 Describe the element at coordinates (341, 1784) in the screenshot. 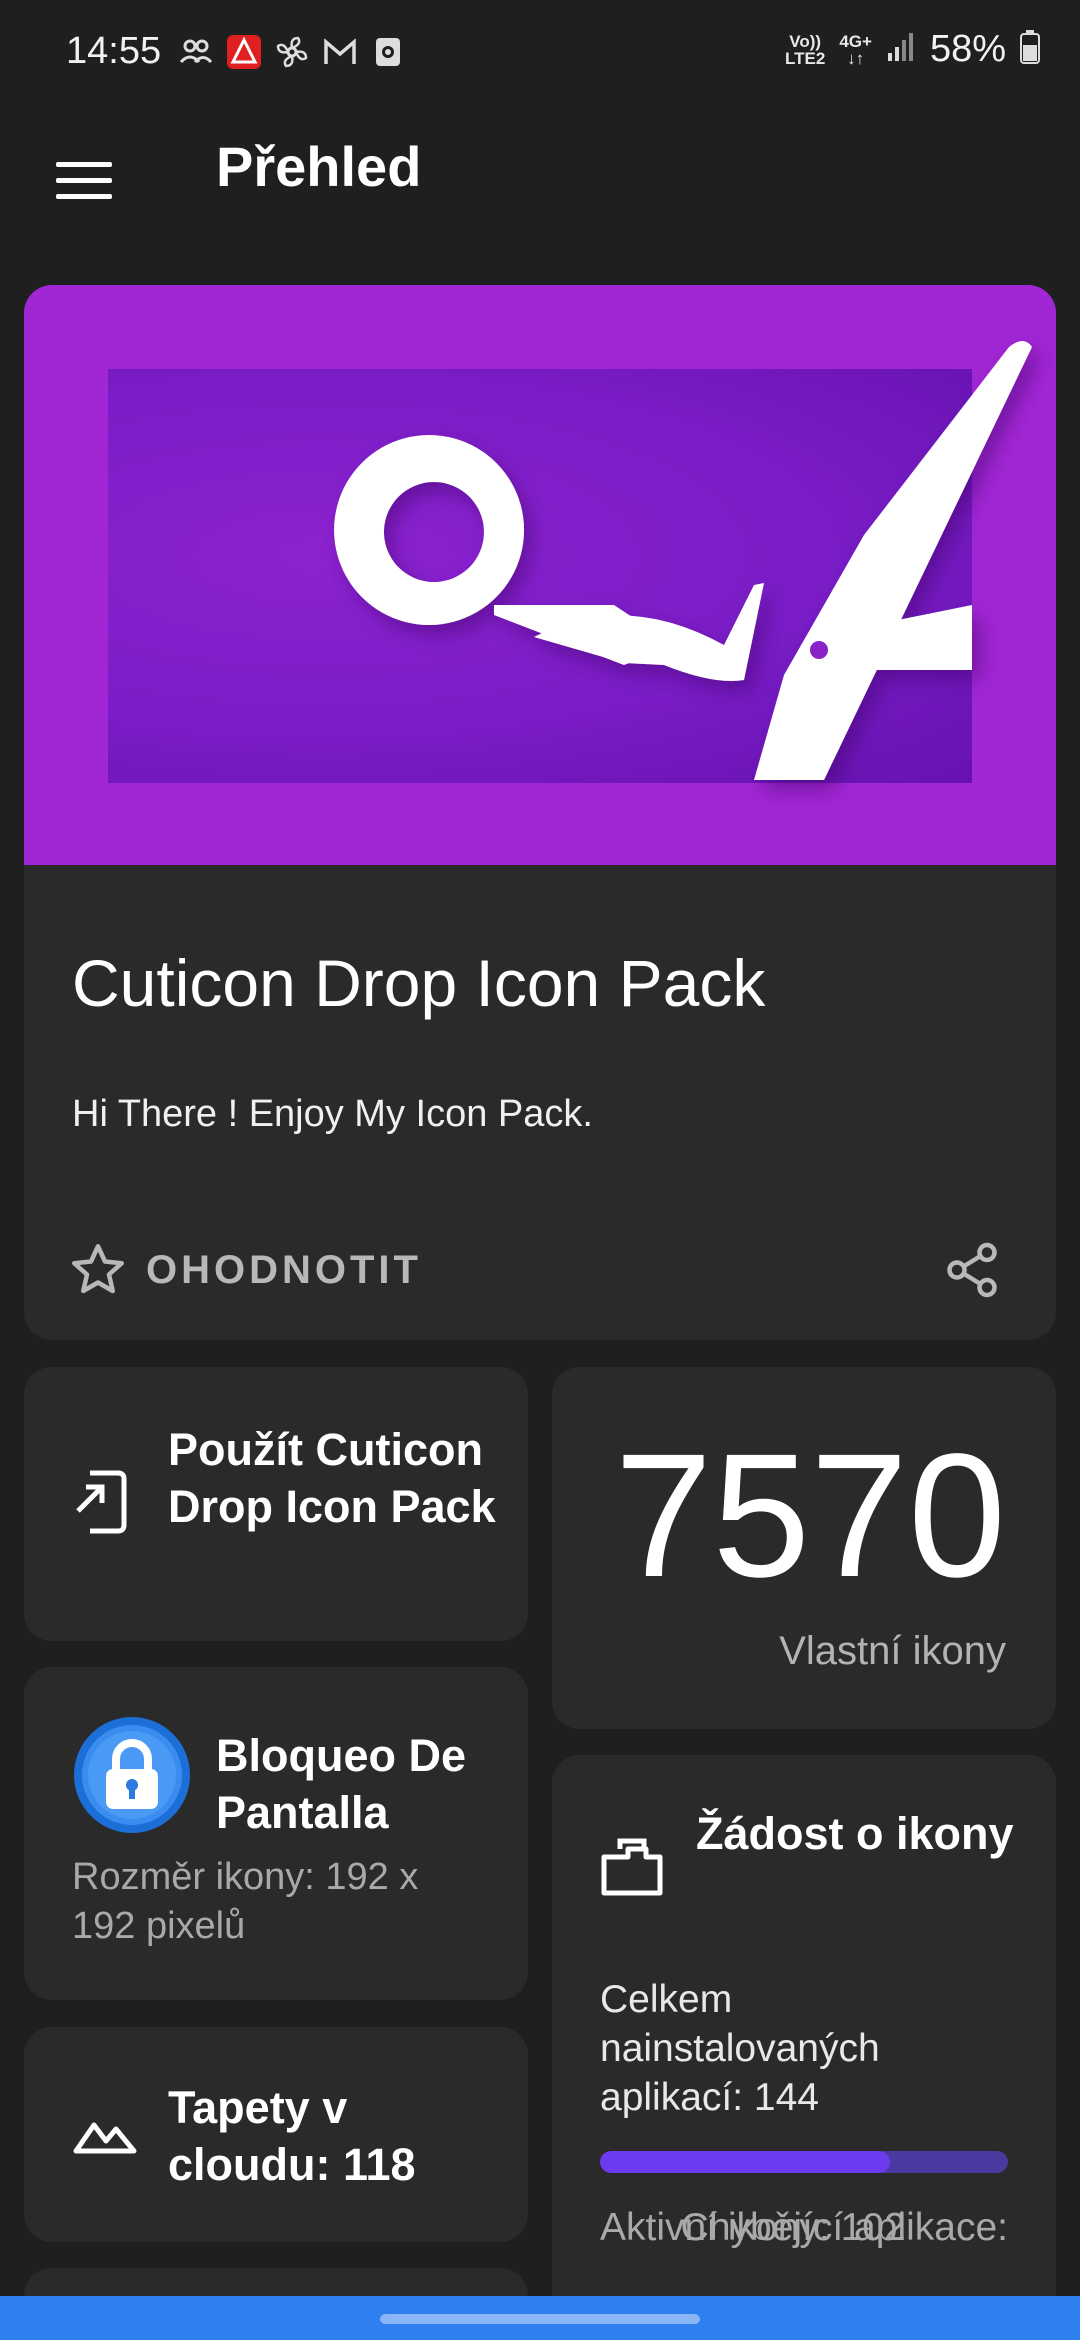

I see `preview-icon-name: Bloqueo De Pantalla` at that location.